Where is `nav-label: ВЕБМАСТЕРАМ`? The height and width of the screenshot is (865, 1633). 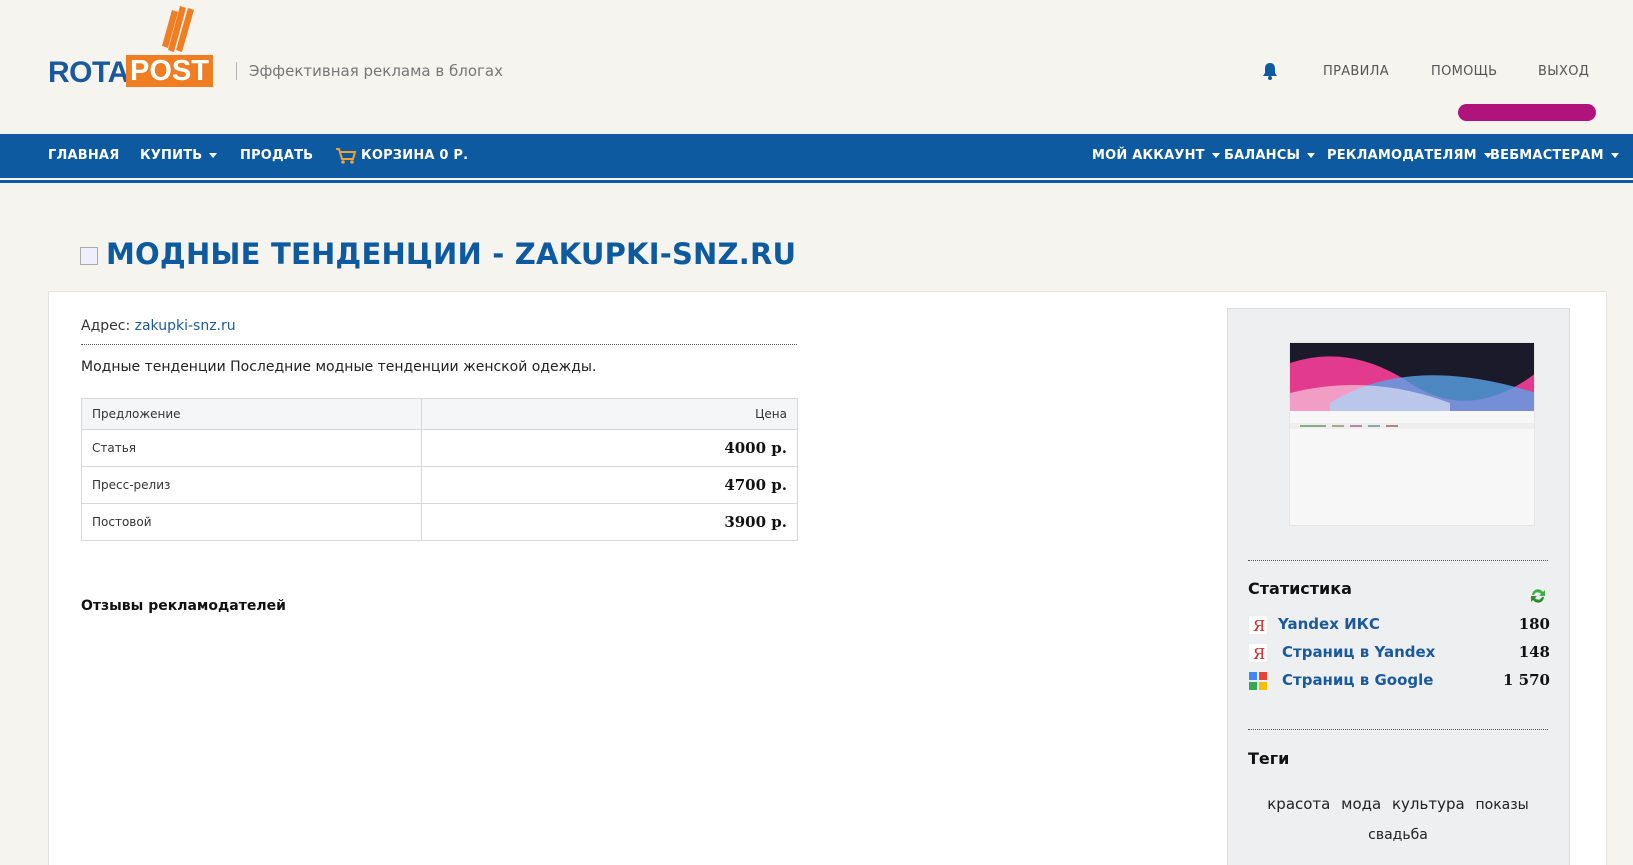
nav-label: ВЕБМАСТЕРАМ is located at coordinates (1547, 155).